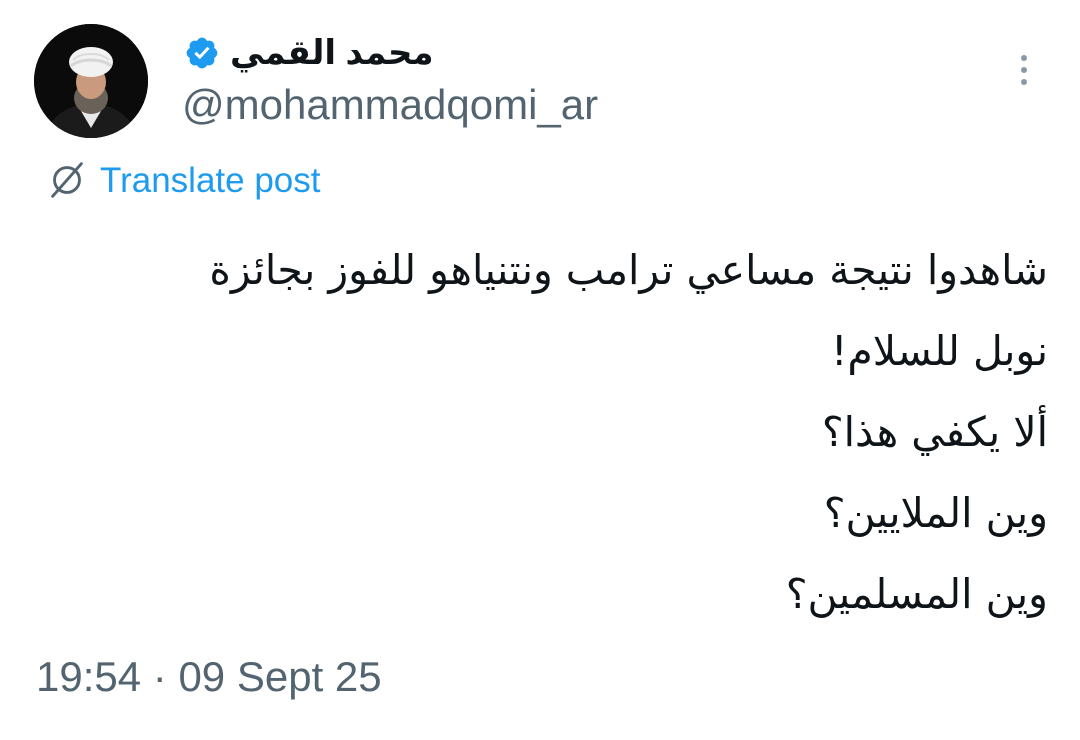 This screenshot has width=1080, height=740. Describe the element at coordinates (934, 432) in the screenshot. I see `post-line: ألا يكفي هذا؟` at that location.